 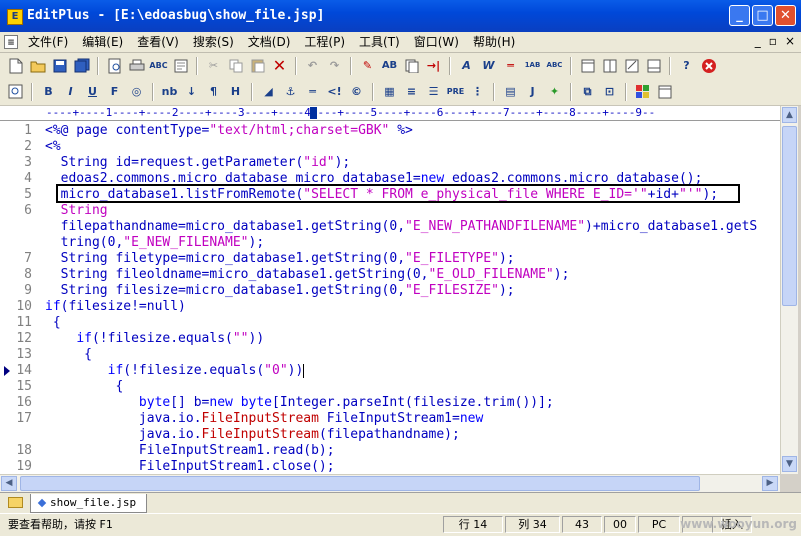 I want to click on scroll-left-arrow-icon: ◀, so click(x=9, y=483).